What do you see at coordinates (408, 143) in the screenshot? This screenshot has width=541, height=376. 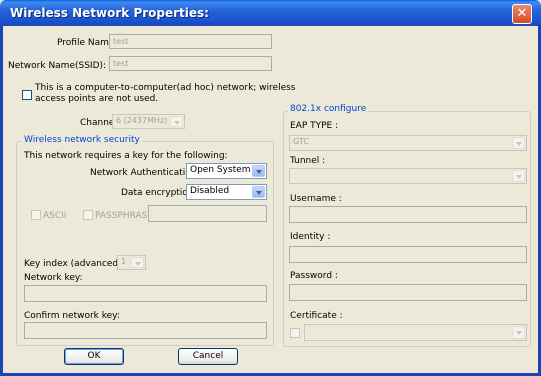 I see `eap-type-select: GTC` at bounding box center [408, 143].